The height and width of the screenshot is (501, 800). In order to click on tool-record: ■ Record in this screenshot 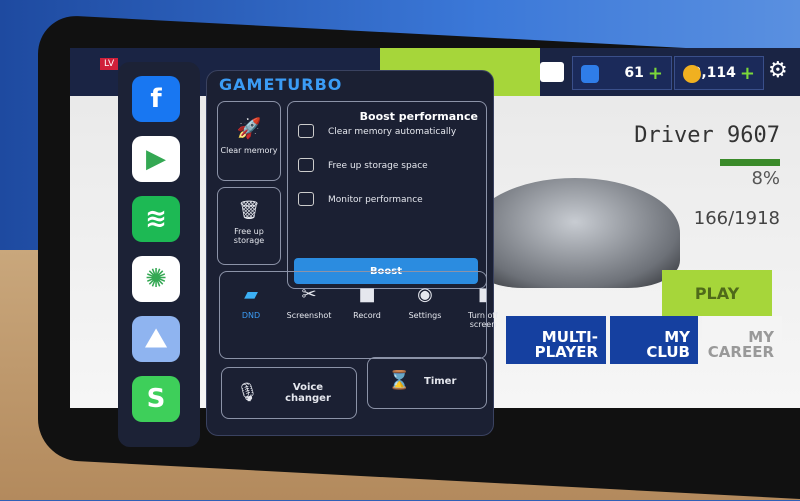, I will do `click(367, 302)`.